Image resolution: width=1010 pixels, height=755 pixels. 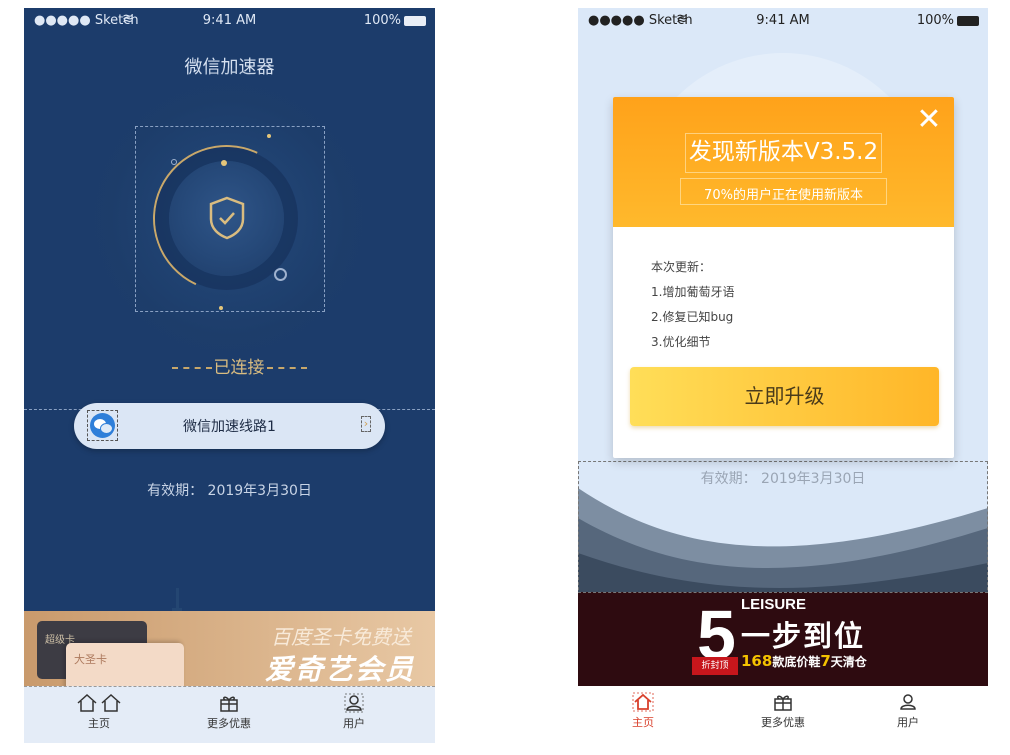 I want to click on dialog-subtitle: 70%的用户正在使用新版本, so click(x=783, y=195).